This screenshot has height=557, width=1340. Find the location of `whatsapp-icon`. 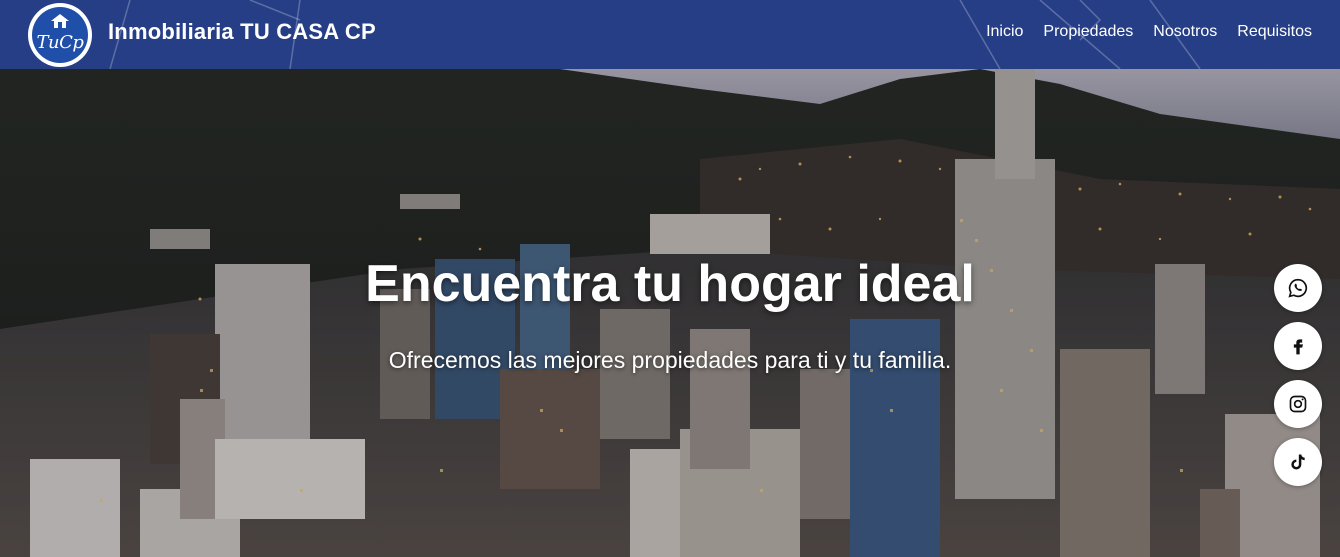

whatsapp-icon is located at coordinates (1298, 288).